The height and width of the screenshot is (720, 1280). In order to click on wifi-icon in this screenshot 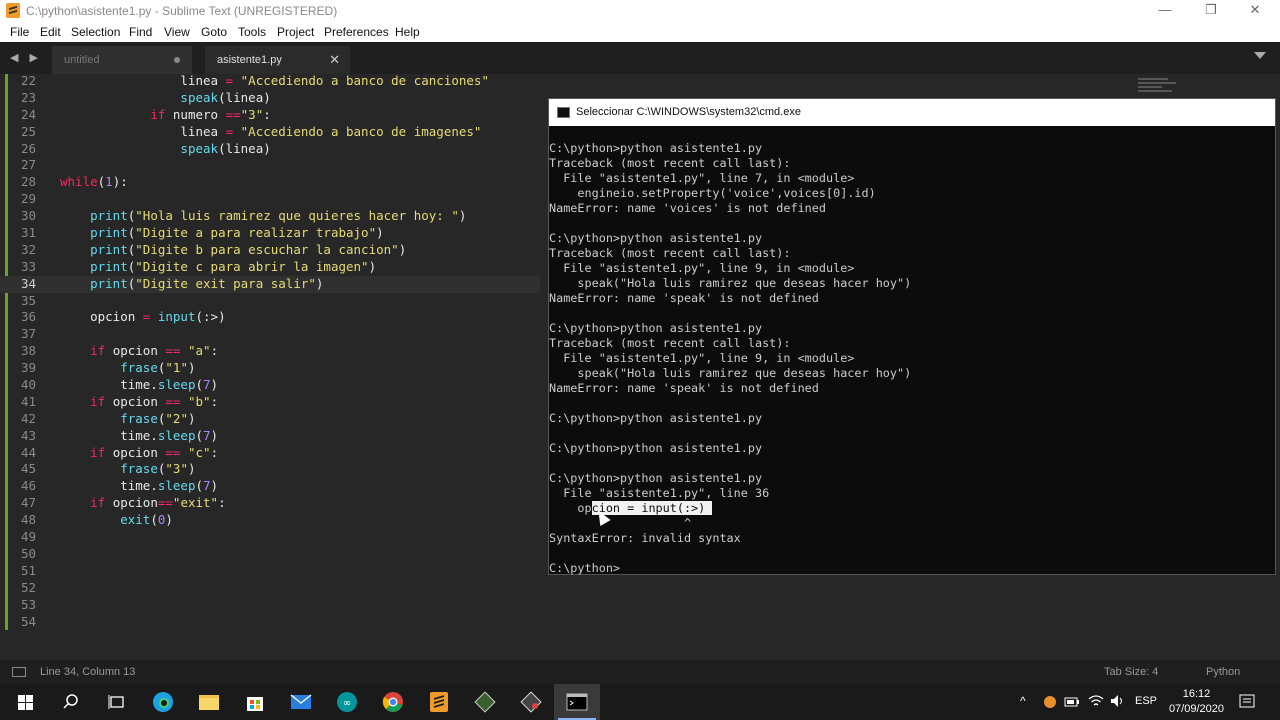, I will do `click(1096, 701)`.